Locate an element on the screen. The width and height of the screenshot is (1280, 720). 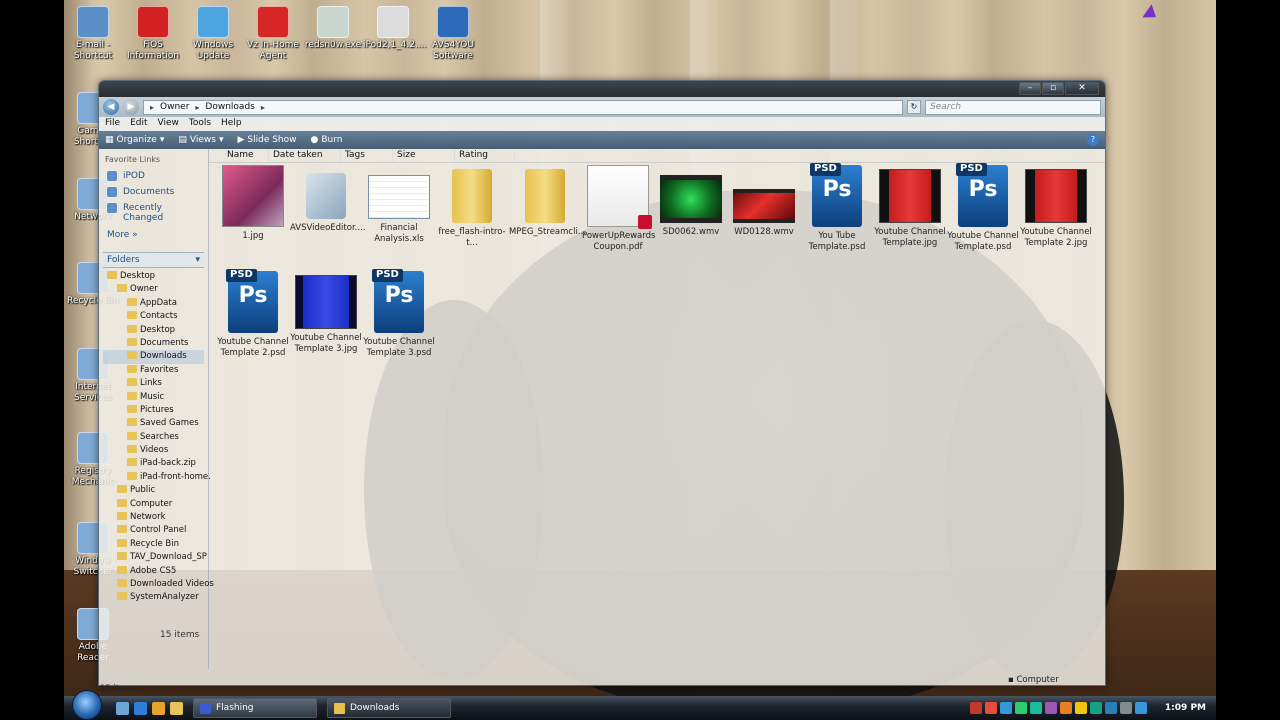
internet-explorer-icon is located at coordinates (140, 708).